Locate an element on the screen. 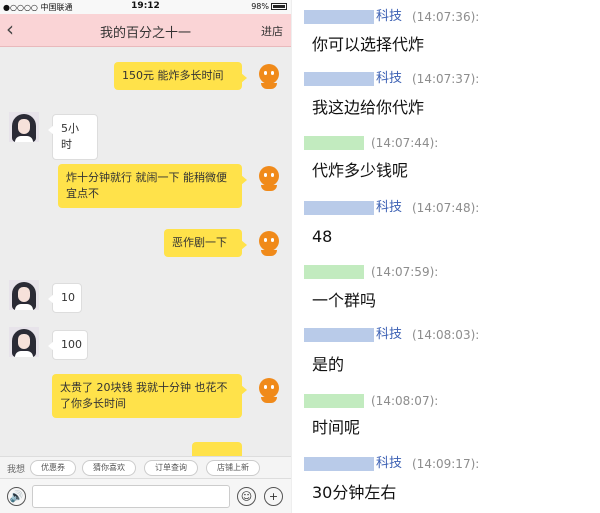 The width and height of the screenshot is (600, 513). message-bubble-outgoing: 150元 能炸多长时间 is located at coordinates (180, 76).